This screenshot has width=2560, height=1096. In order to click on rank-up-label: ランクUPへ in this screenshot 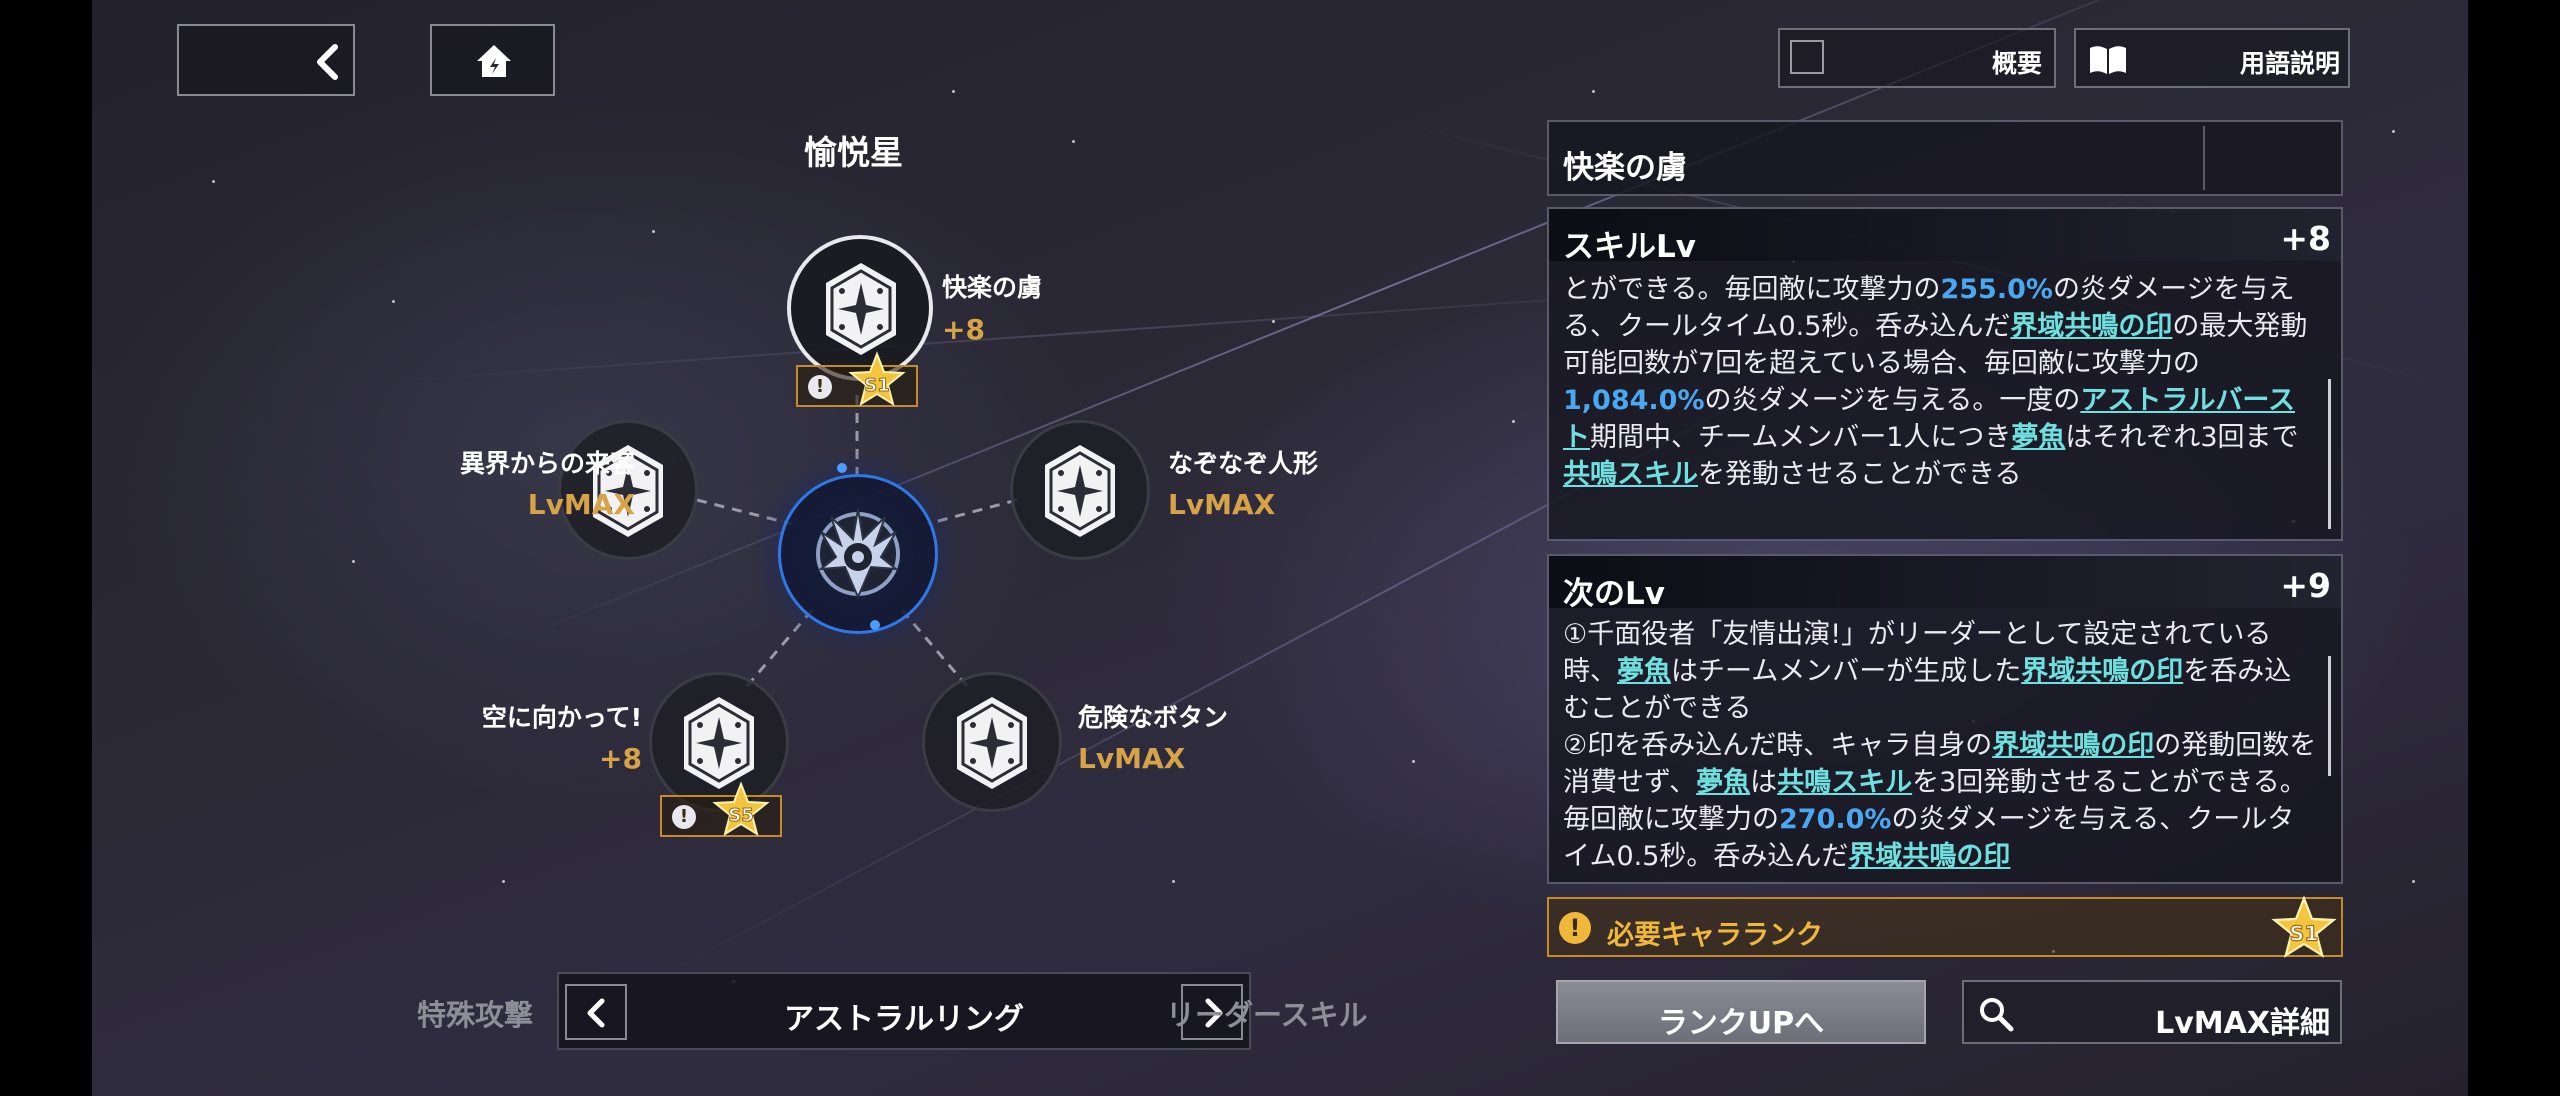, I will do `click(1741, 1023)`.